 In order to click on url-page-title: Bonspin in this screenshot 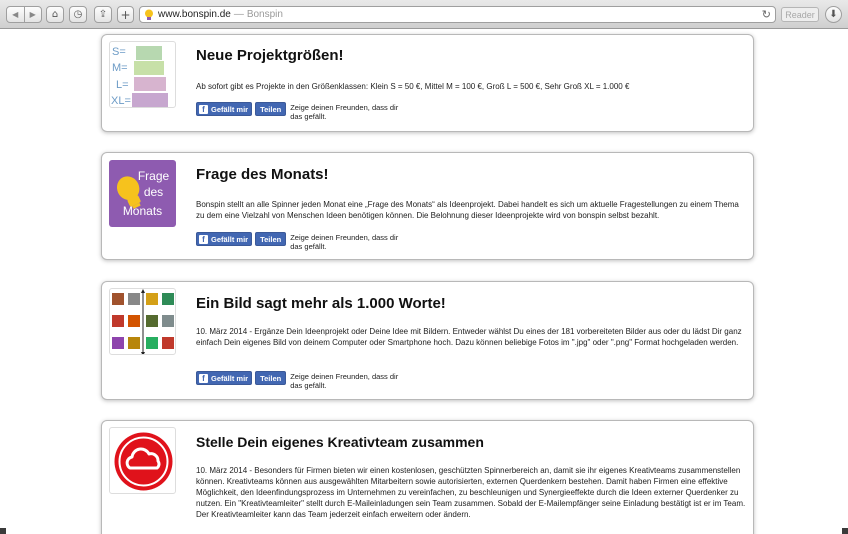, I will do `click(264, 14)`.